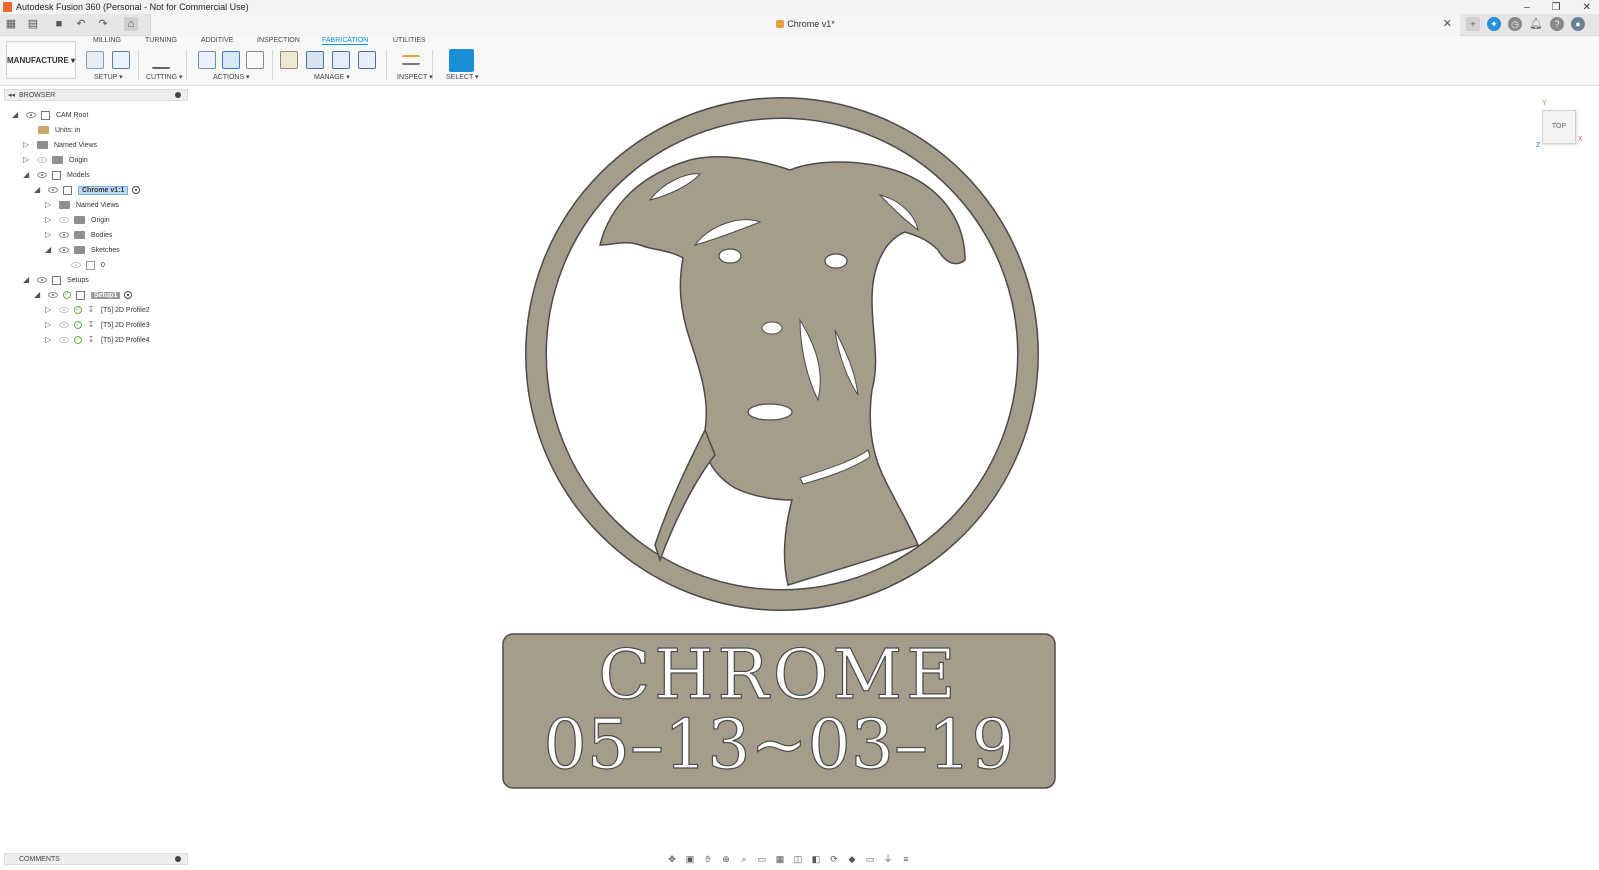  I want to click on pan-hand-icon: ✋︎, so click(708, 859).